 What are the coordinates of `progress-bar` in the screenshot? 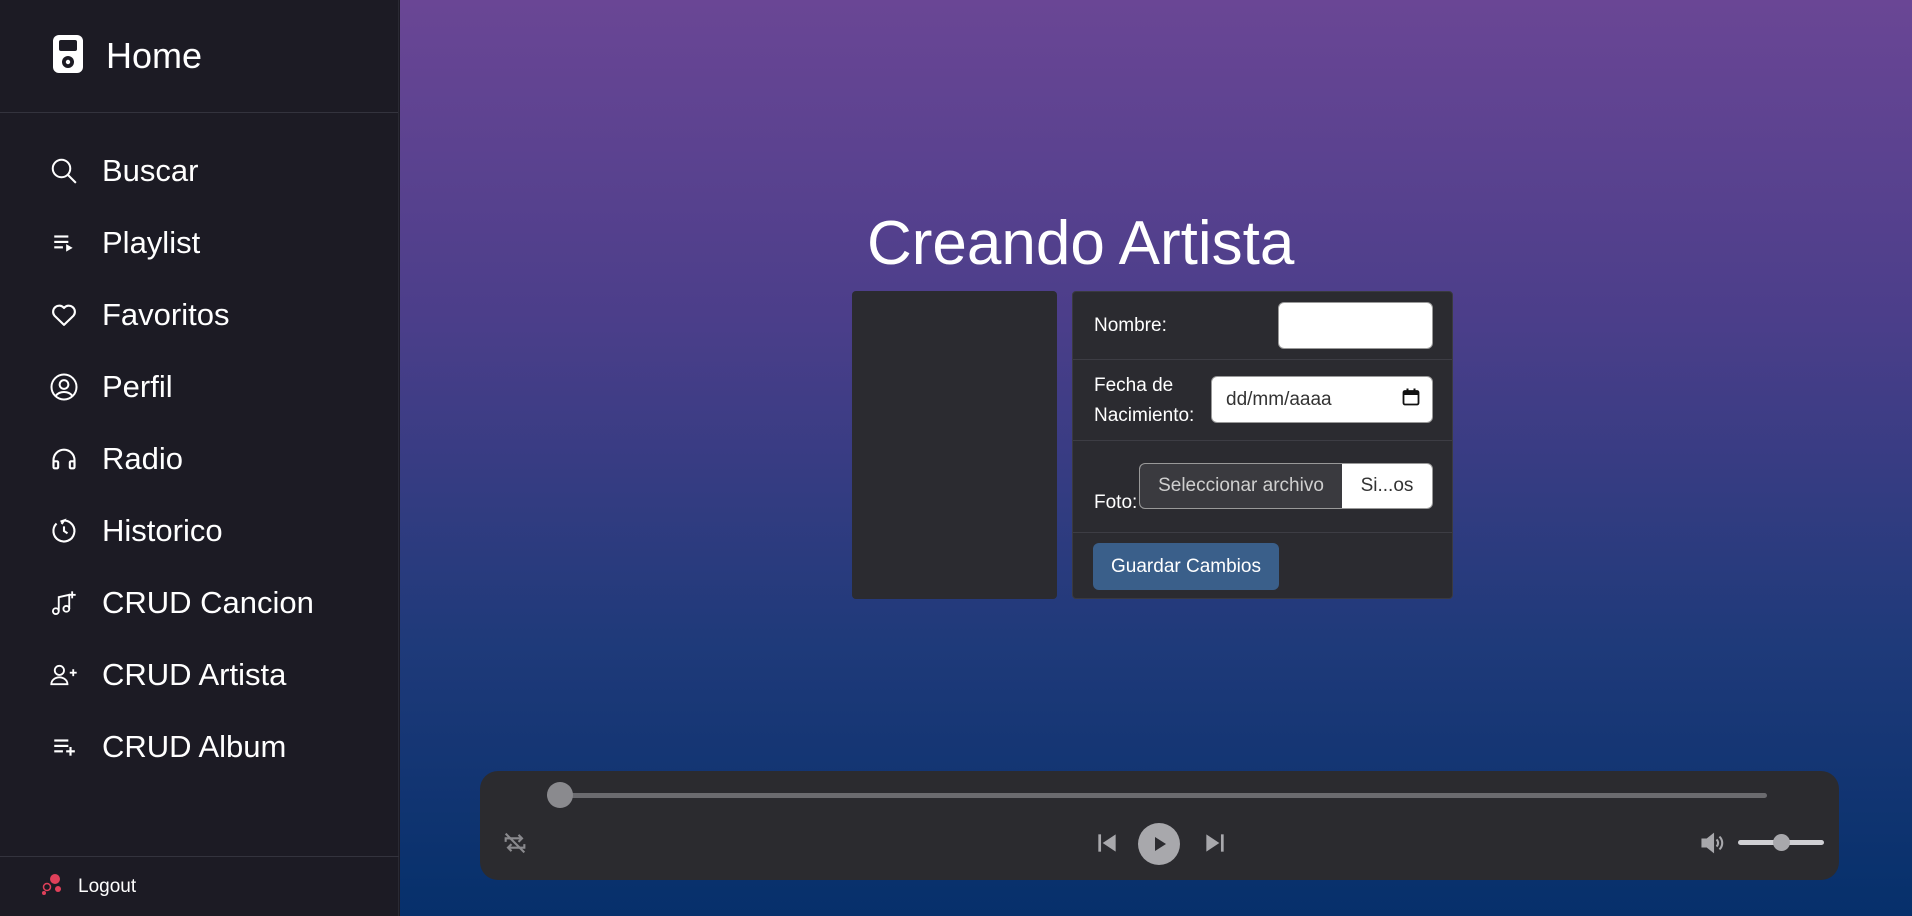 It's located at (1157, 795).